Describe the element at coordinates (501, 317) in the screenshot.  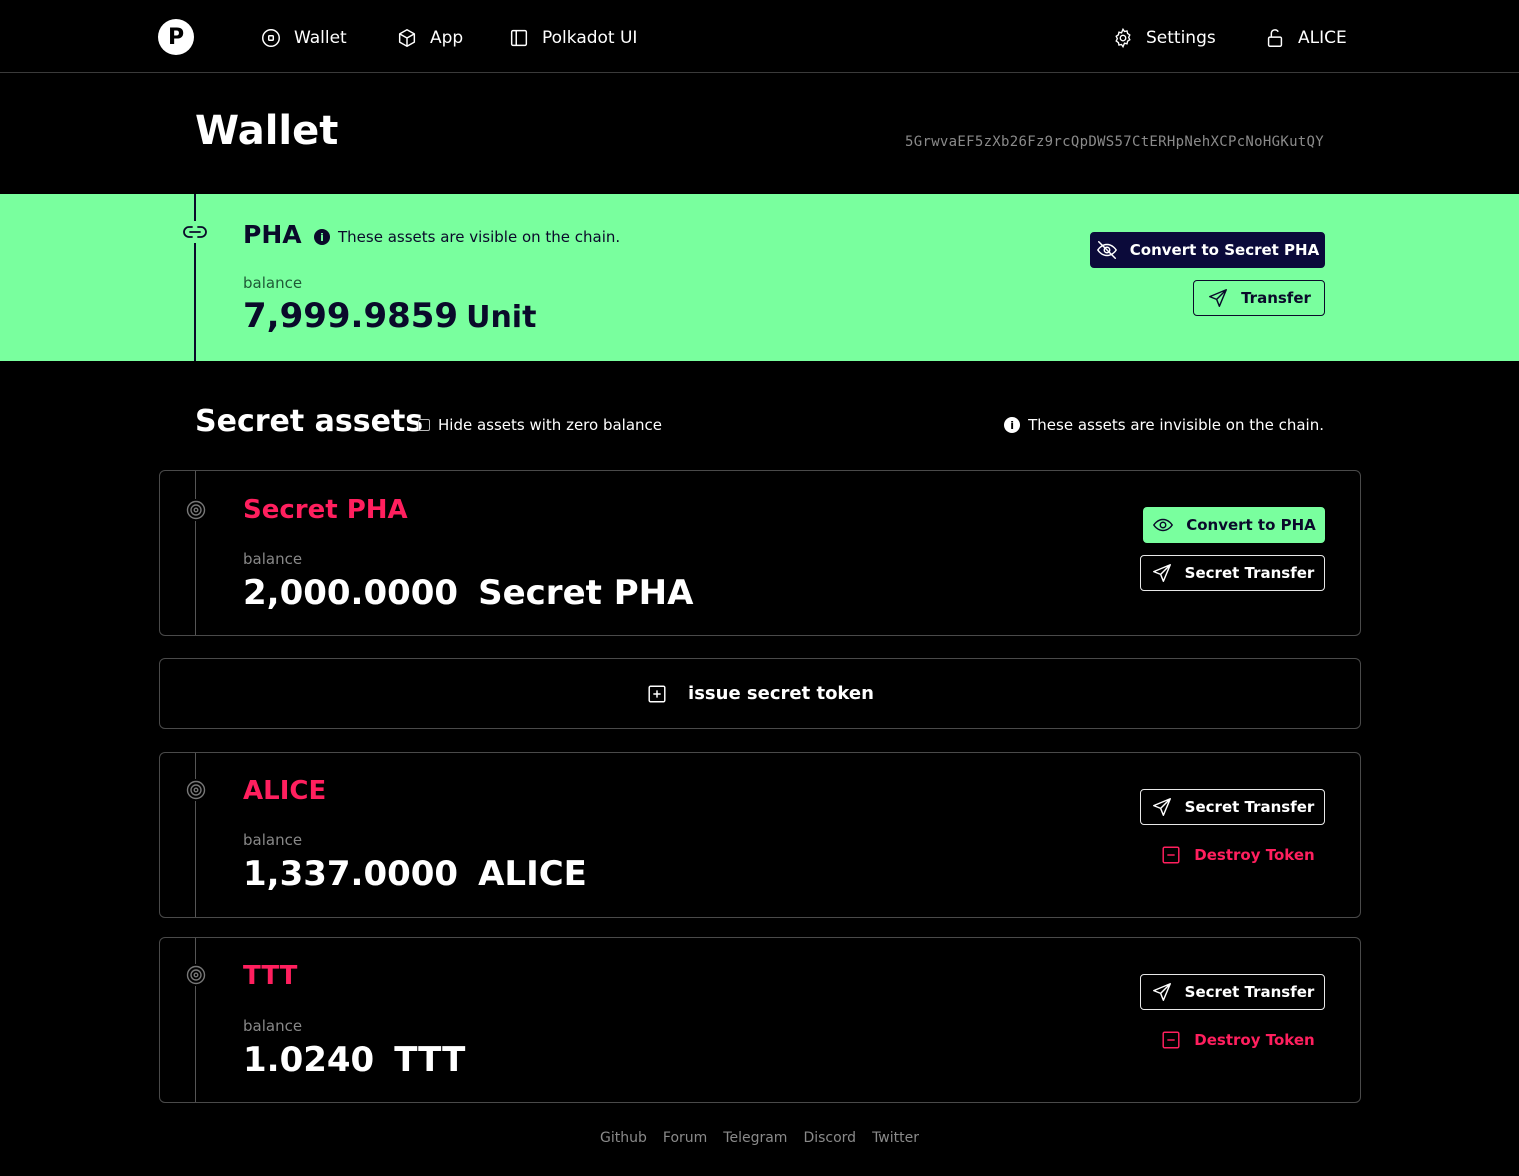
I see `pha-balance-unit: Unit` at that location.